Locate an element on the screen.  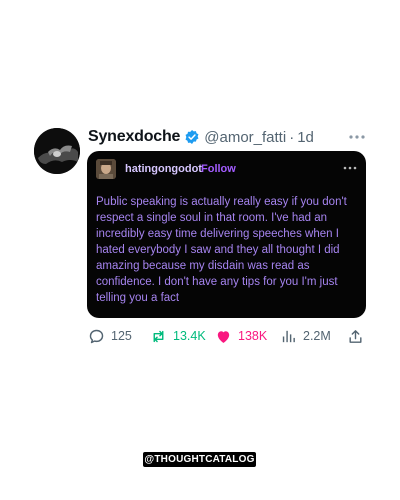
avatar is located at coordinates (57, 151).